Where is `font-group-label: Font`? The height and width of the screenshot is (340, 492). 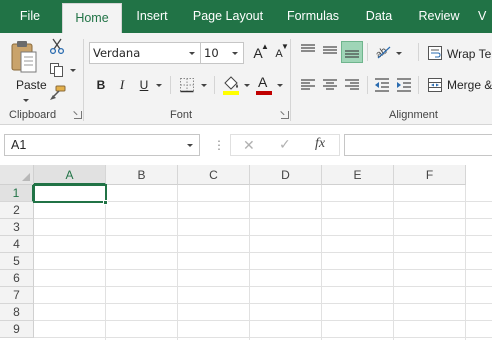 font-group-label: Font is located at coordinates (181, 115).